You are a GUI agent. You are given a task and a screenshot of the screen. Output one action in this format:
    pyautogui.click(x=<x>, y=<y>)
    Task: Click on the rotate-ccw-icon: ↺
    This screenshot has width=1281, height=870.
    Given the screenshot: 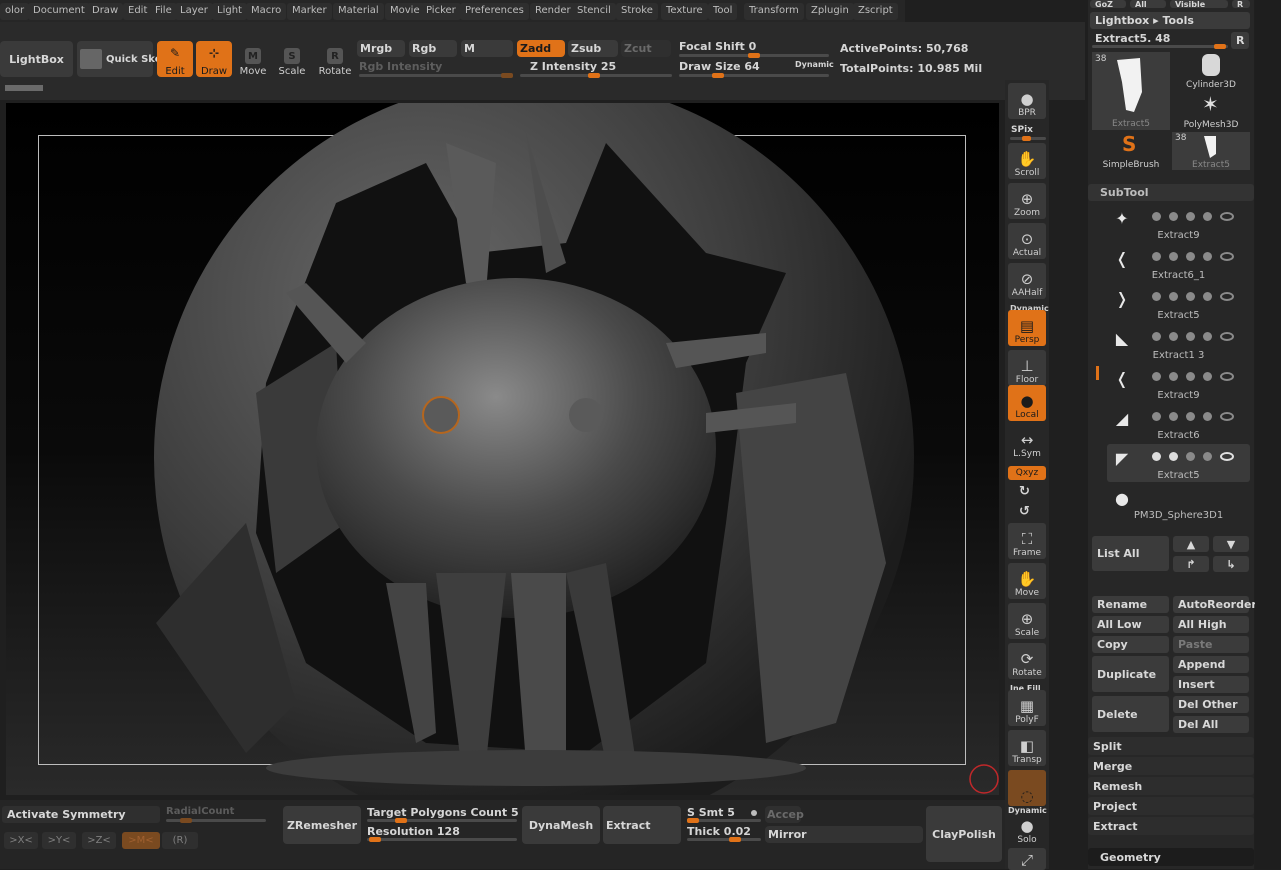 What is the action you would take?
    pyautogui.click(x=1024, y=511)
    